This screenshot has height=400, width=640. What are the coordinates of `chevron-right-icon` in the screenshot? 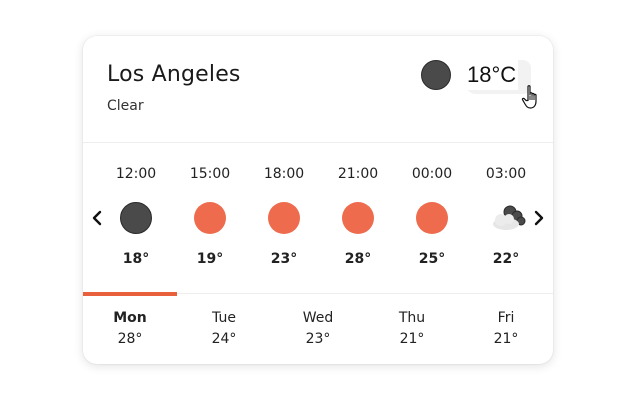 It's located at (539, 218).